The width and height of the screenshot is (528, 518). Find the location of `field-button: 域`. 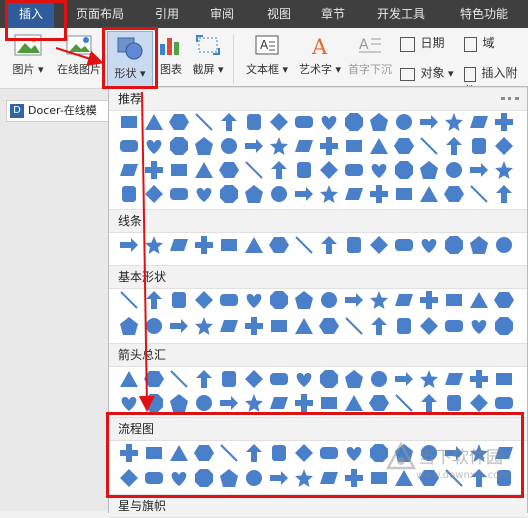

field-button: 域 is located at coordinates (489, 43).